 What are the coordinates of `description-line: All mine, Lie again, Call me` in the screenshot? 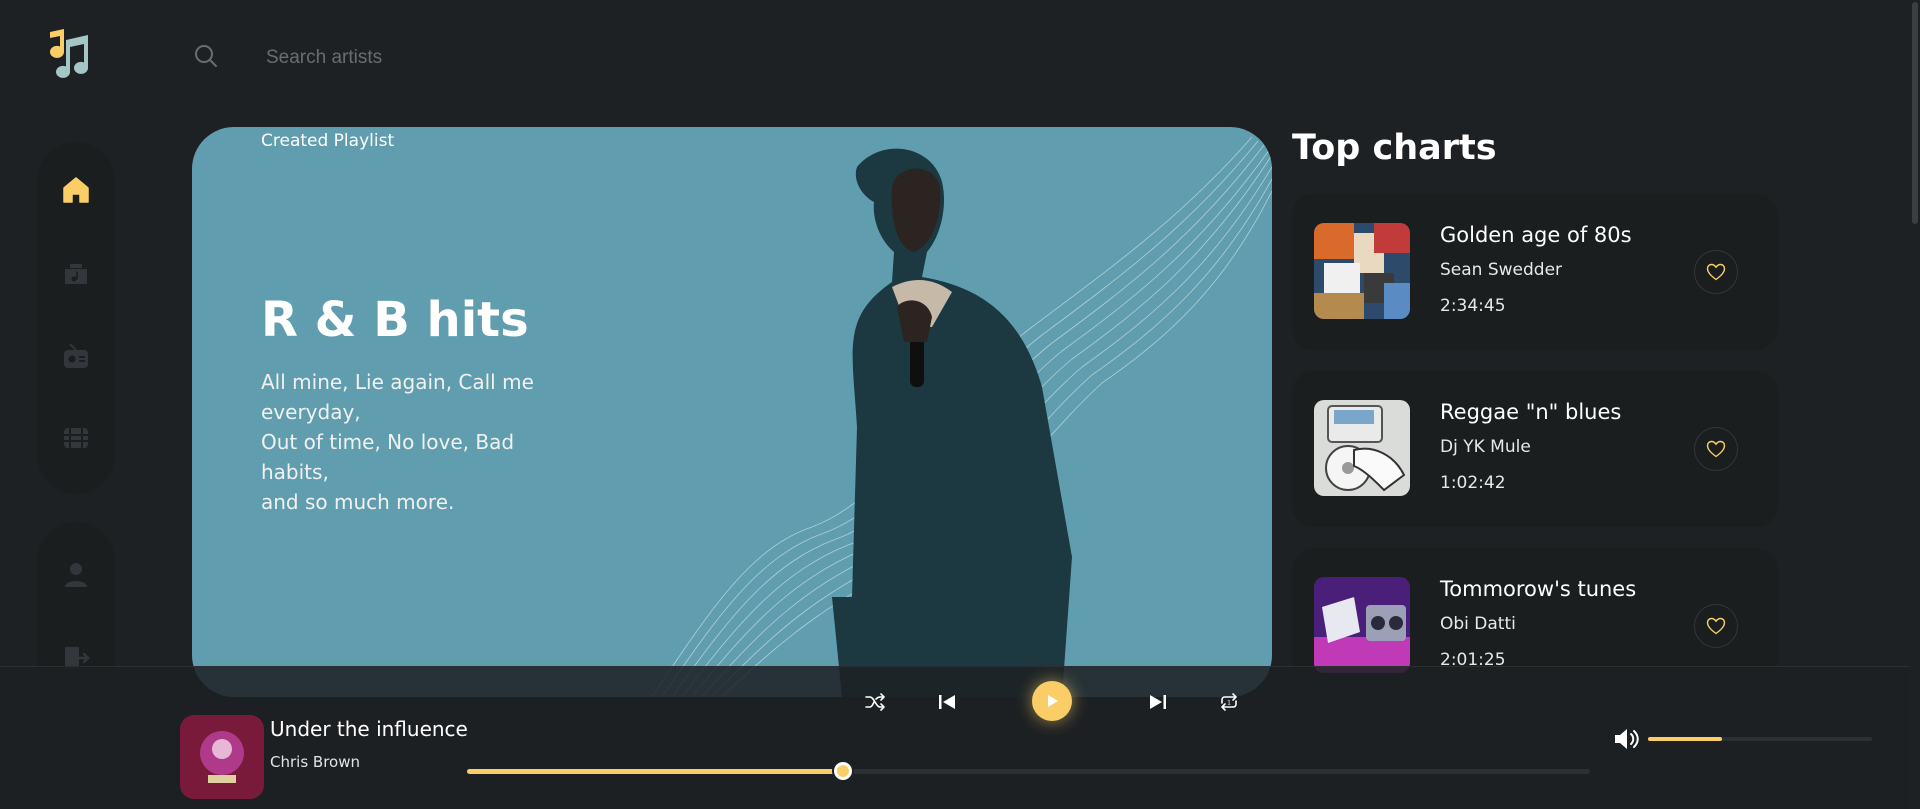 It's located at (397, 382).